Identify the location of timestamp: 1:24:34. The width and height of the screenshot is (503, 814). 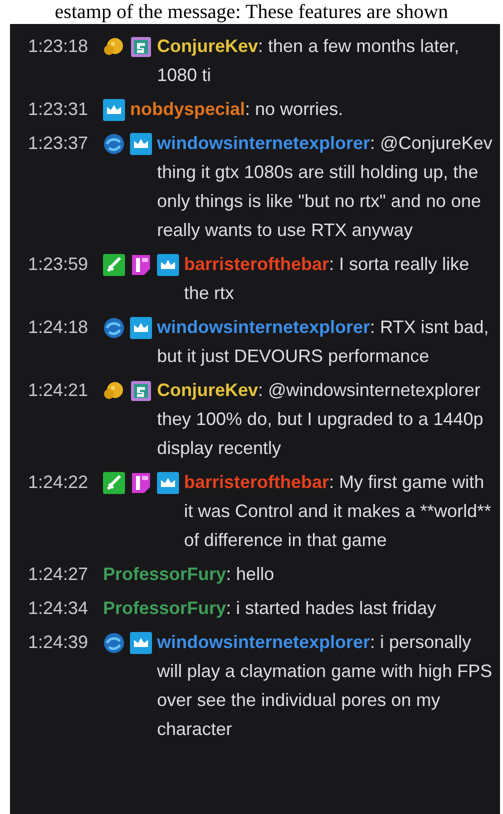
(59, 608).